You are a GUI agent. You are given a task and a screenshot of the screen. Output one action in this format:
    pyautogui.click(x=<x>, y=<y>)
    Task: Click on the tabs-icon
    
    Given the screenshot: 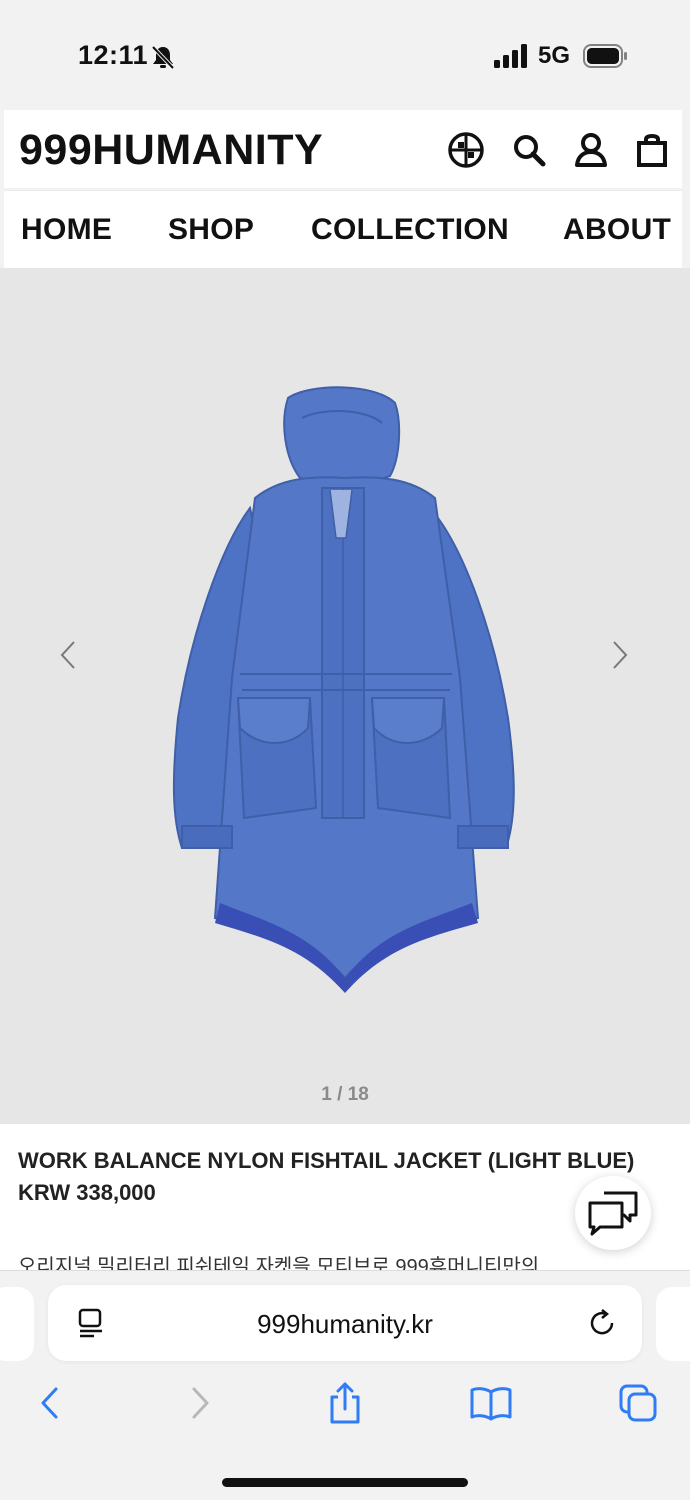 What is the action you would take?
    pyautogui.click(x=638, y=1403)
    